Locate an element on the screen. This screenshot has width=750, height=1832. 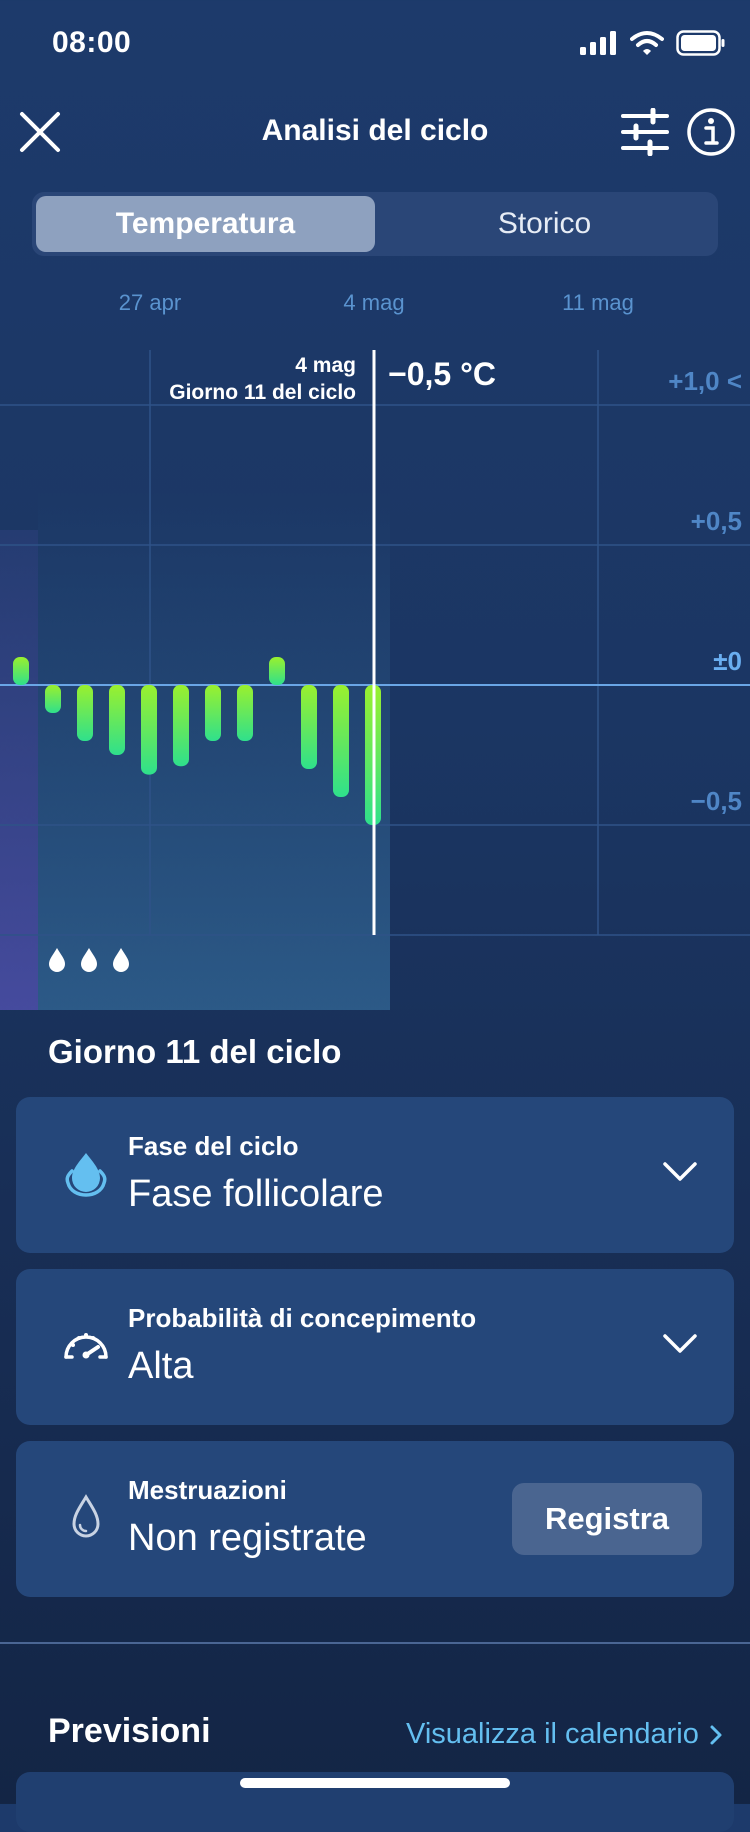
chevron-right-icon is located at coordinates (716, 1734).